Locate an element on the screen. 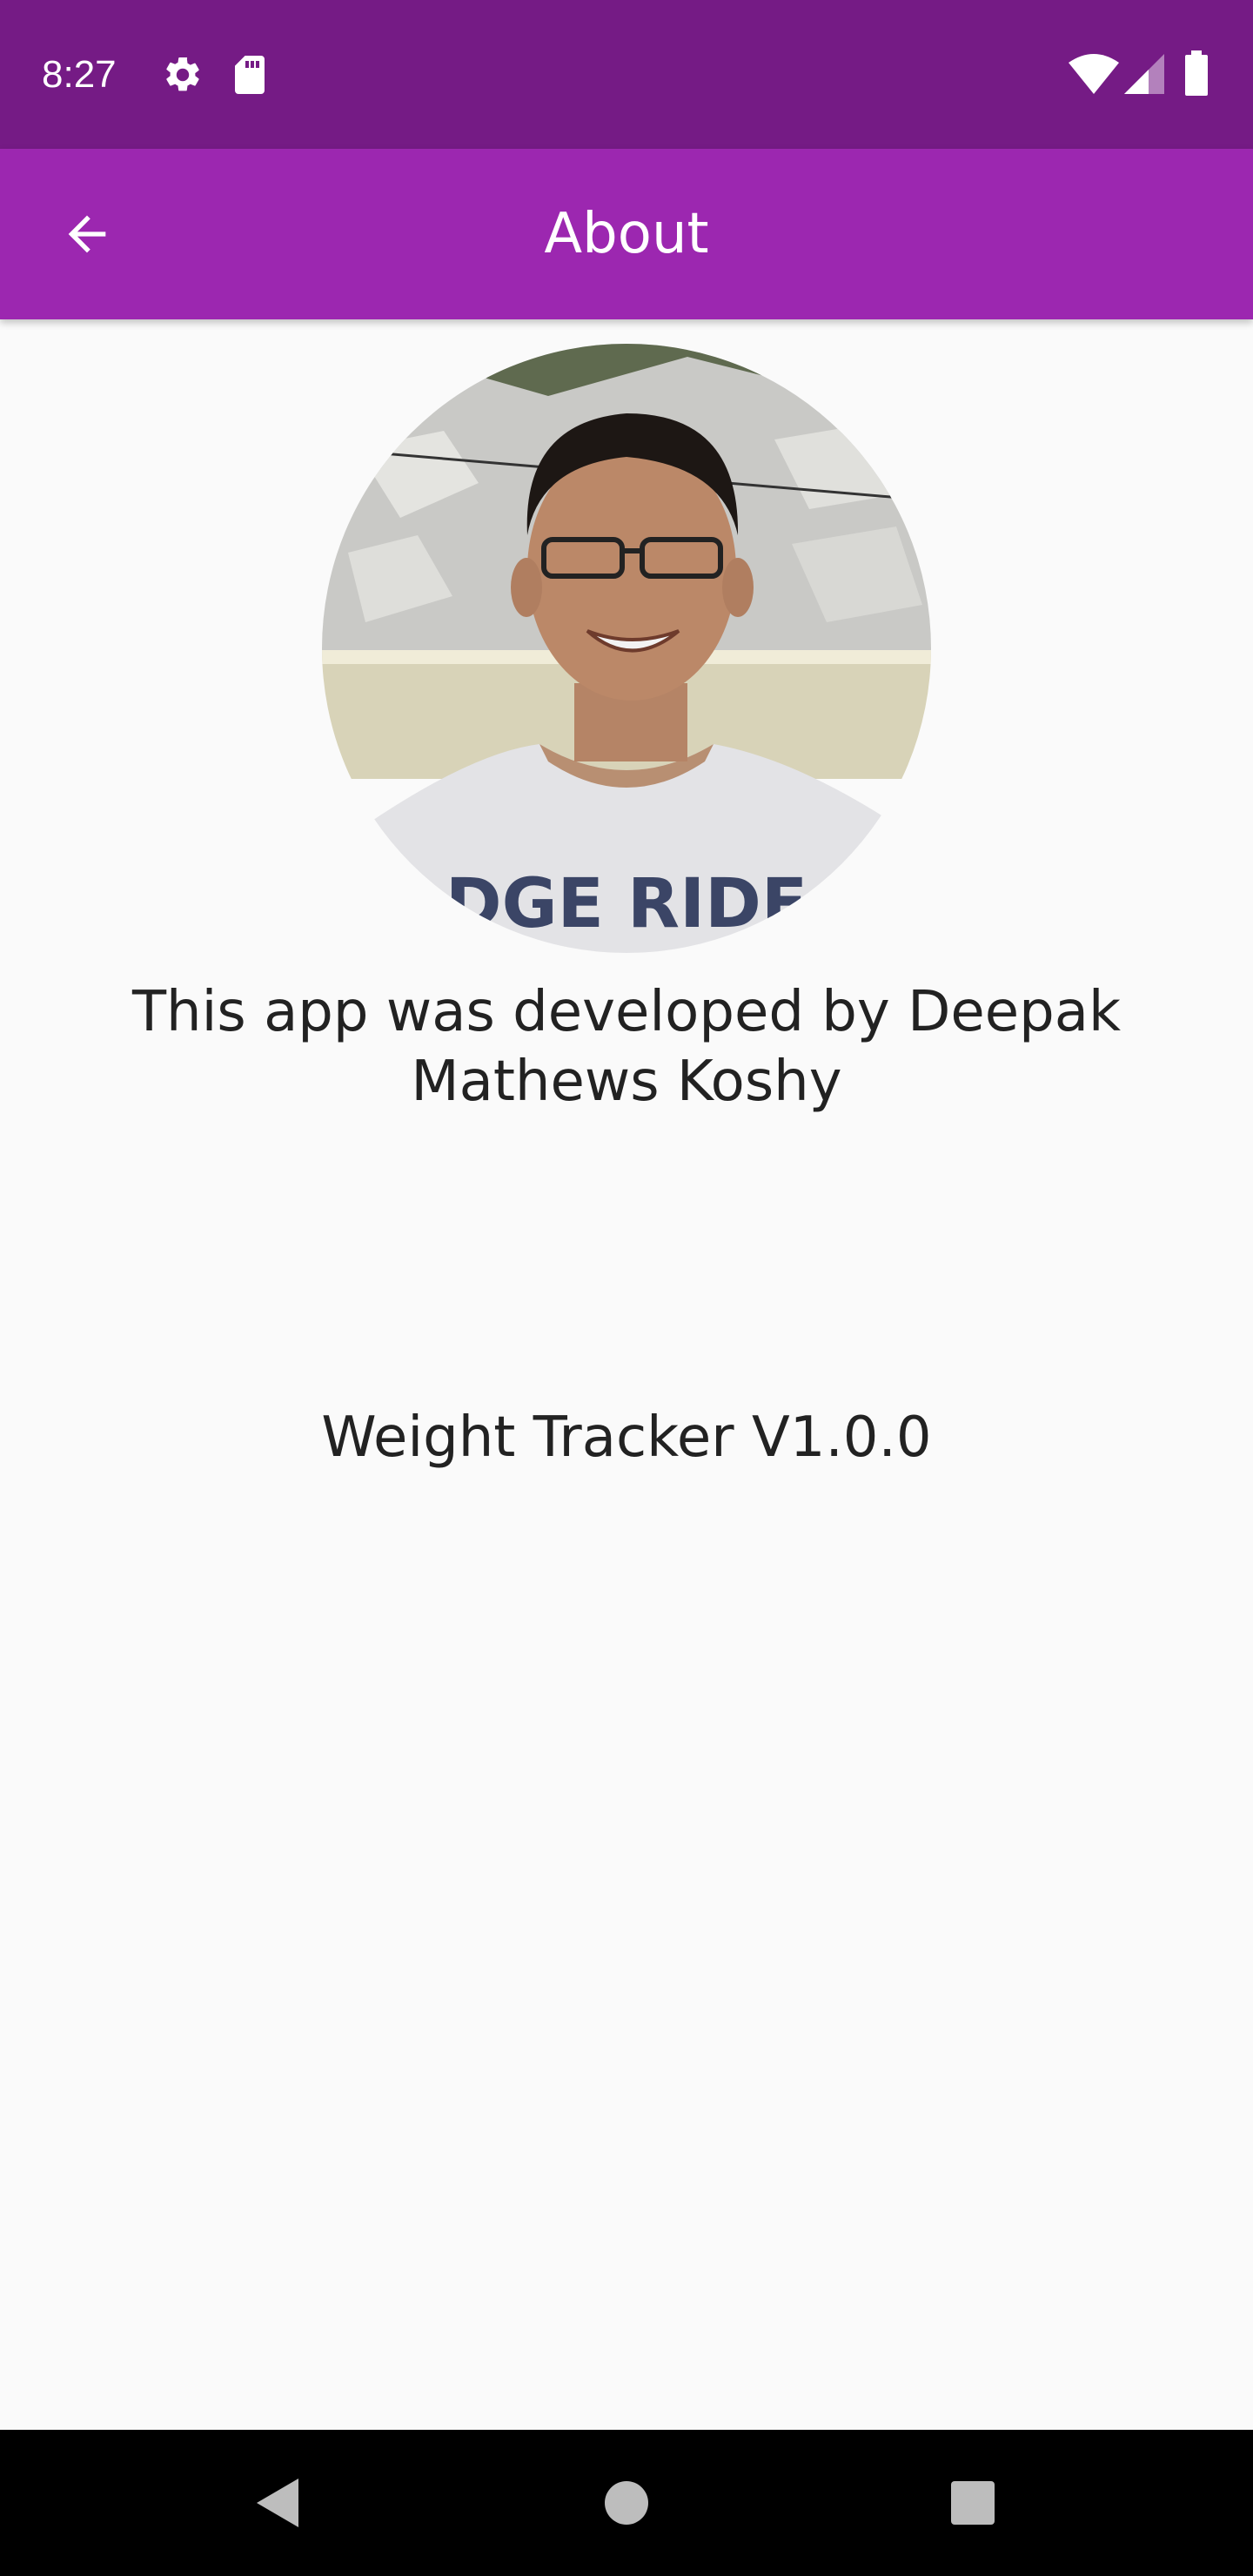 The height and width of the screenshot is (2576, 1253). status-bar: 8:27 is located at coordinates (626, 74).